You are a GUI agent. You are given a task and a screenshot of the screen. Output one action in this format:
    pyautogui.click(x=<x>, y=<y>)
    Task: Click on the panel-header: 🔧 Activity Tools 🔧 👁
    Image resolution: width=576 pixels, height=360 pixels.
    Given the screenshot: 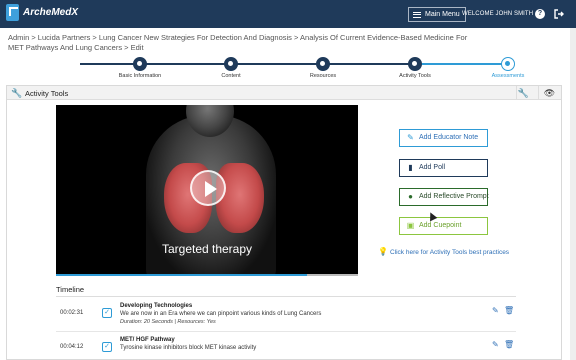 What is the action you would take?
    pyautogui.click(x=284, y=93)
    